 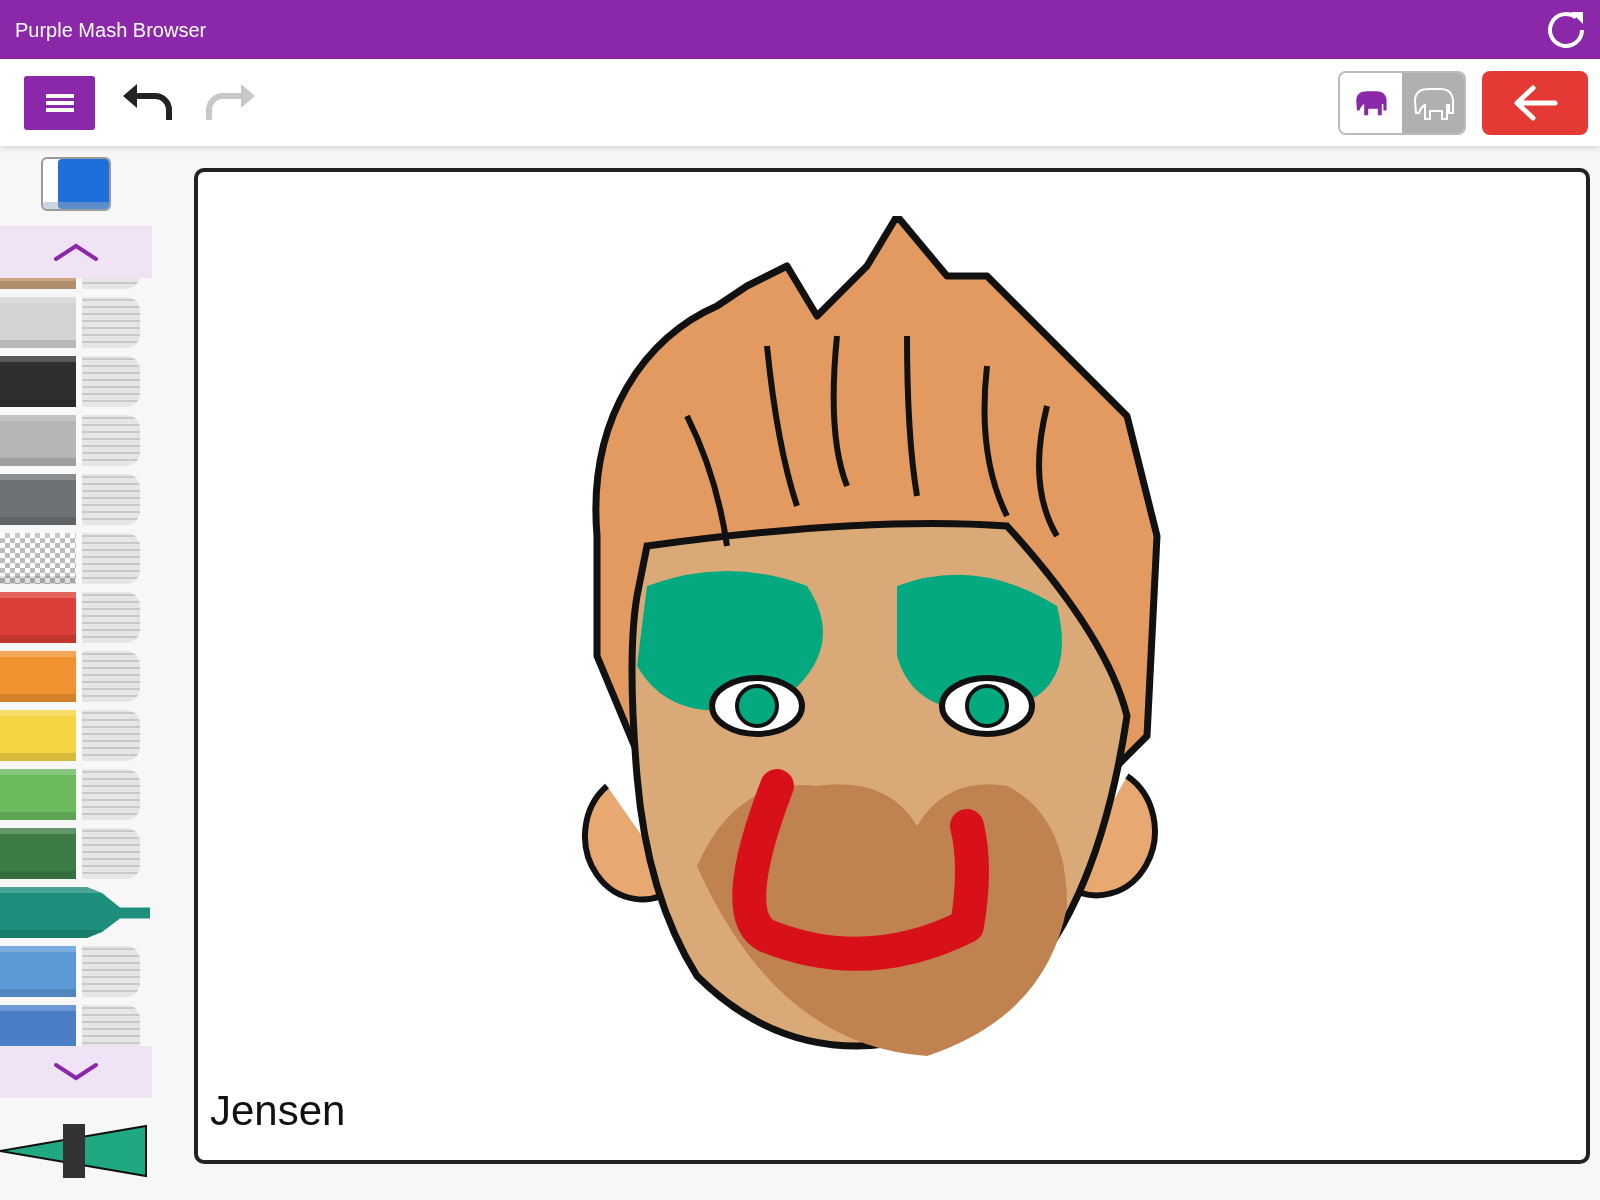 I want to click on large-elephant-toggle, so click(x=1433, y=102).